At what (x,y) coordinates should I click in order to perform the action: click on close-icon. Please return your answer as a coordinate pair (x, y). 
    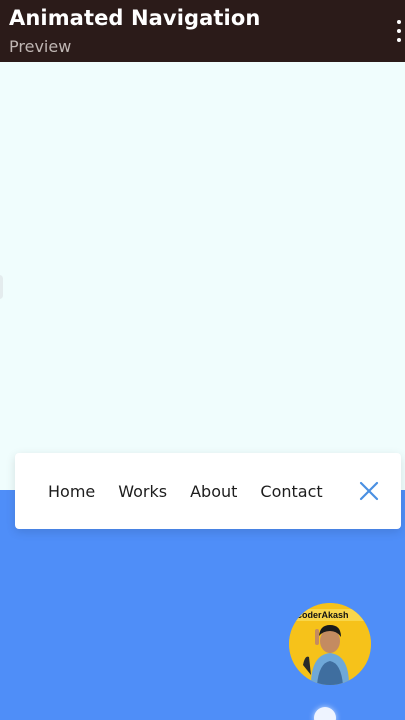
    Looking at the image, I should click on (369, 491).